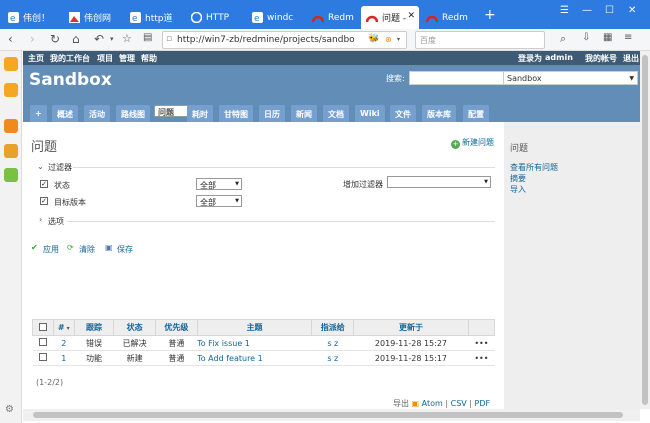  I want to click on export-atom-link: Atom, so click(432, 403).